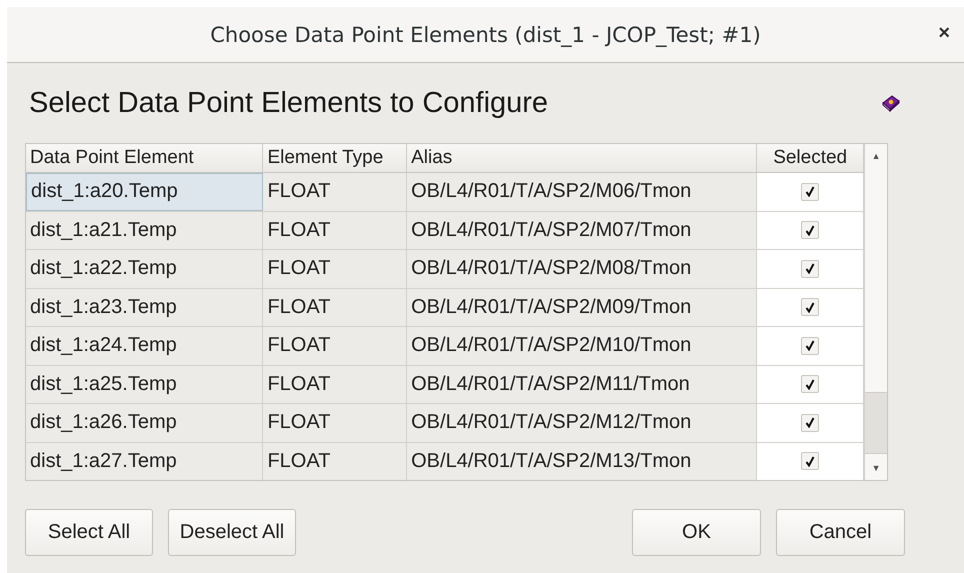  What do you see at coordinates (696, 532) in the screenshot?
I see `dialog-button: OK` at bounding box center [696, 532].